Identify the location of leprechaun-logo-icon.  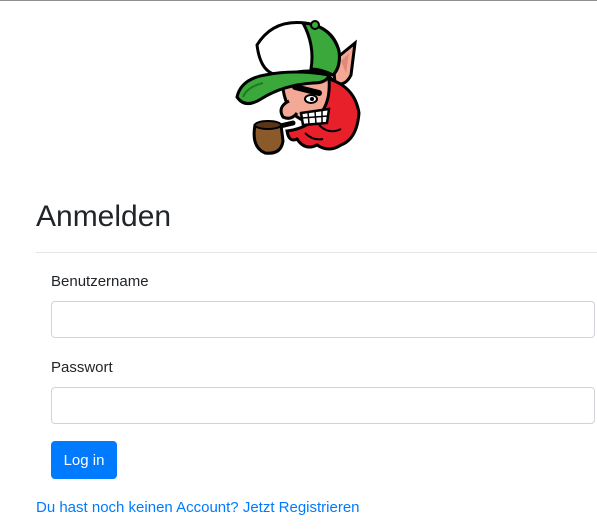
(298, 87).